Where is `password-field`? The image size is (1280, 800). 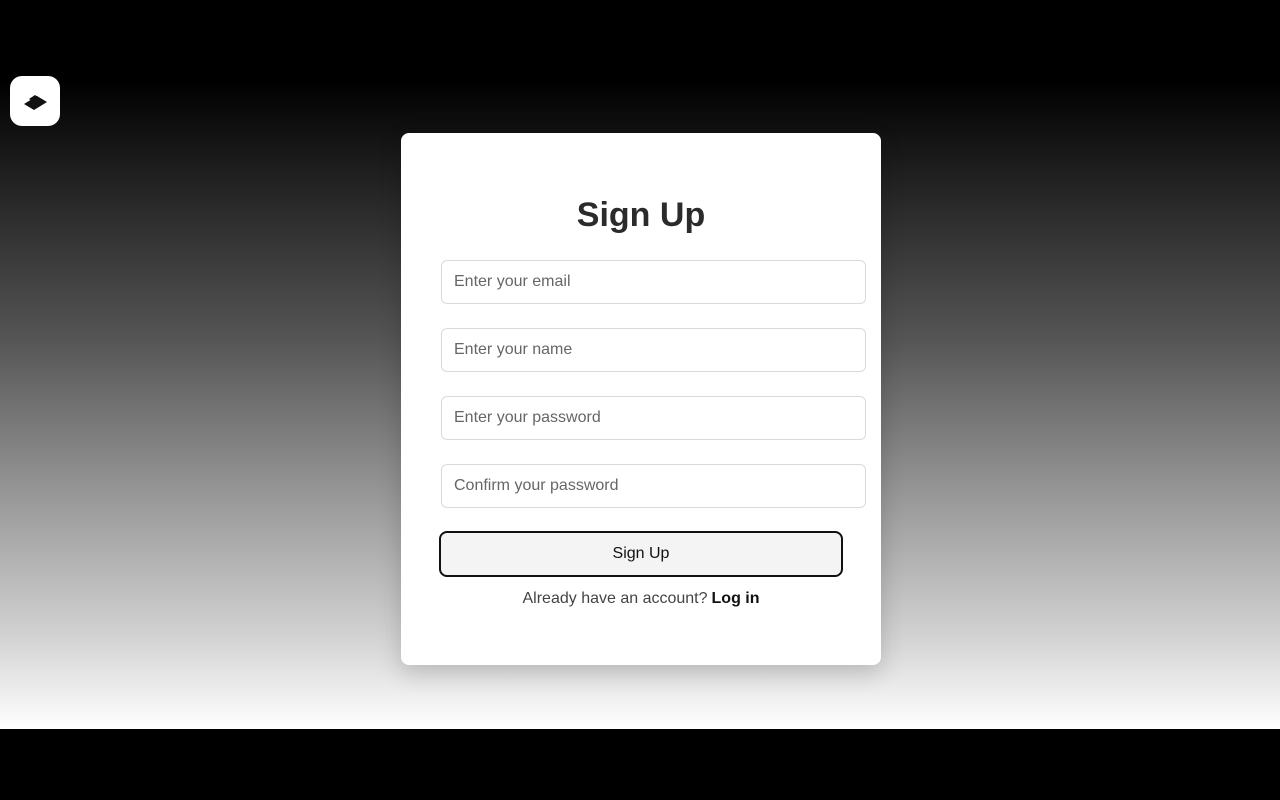
password-field is located at coordinates (653, 418).